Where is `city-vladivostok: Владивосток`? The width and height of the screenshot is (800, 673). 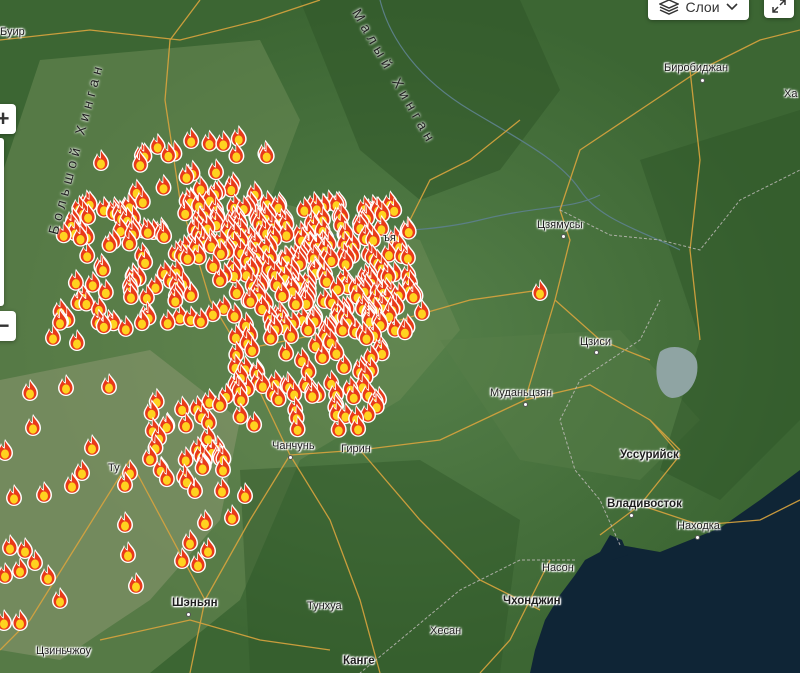
city-vladivostok: Владивосток is located at coordinates (644, 504).